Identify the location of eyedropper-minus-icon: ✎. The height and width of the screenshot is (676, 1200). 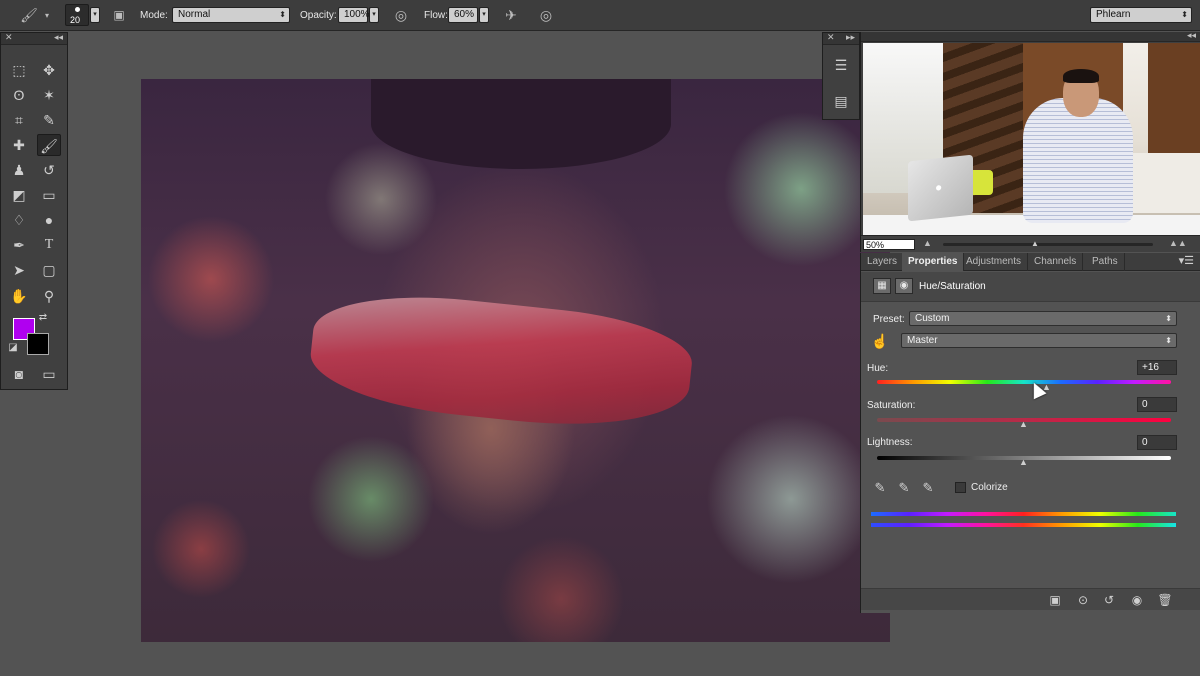
(928, 488).